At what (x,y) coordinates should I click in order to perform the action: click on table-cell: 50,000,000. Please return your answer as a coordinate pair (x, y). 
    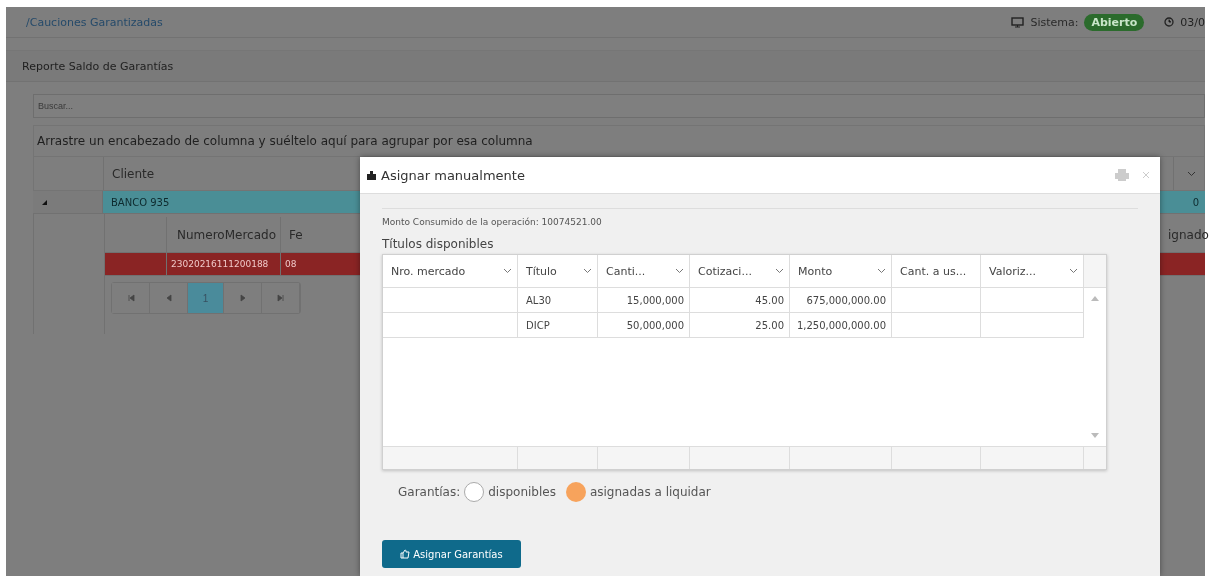
    Looking at the image, I should click on (655, 325).